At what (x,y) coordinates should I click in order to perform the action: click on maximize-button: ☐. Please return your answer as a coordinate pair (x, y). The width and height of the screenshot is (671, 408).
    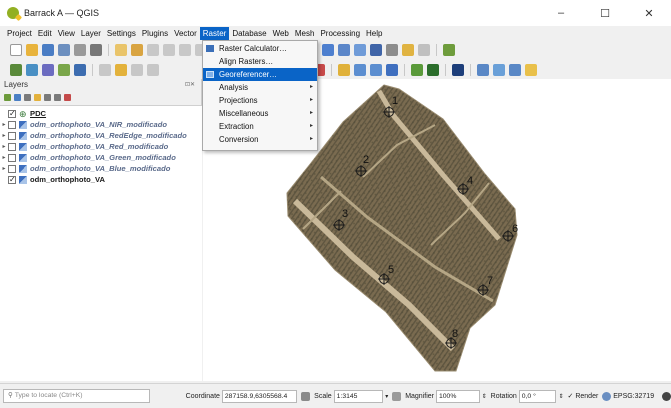
    Looking at the image, I should click on (605, 13).